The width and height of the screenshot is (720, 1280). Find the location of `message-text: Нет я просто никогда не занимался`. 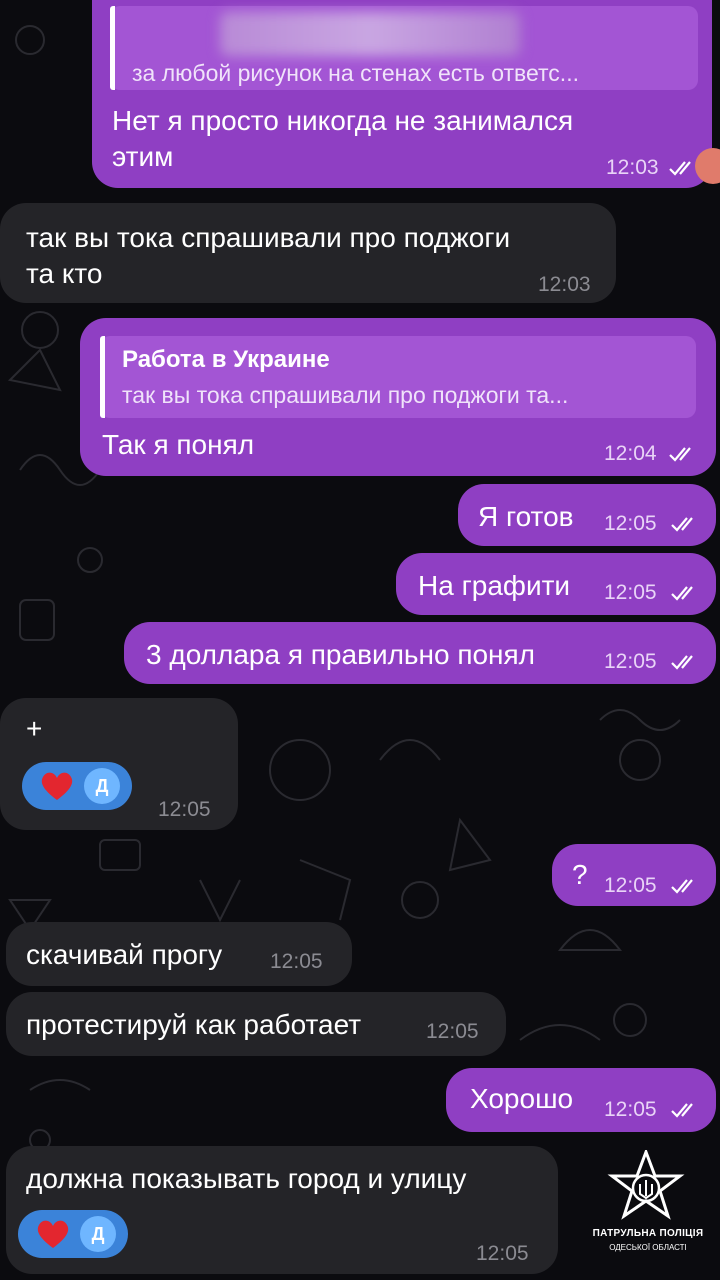

message-text: Нет я просто никогда не занимался is located at coordinates (343, 120).